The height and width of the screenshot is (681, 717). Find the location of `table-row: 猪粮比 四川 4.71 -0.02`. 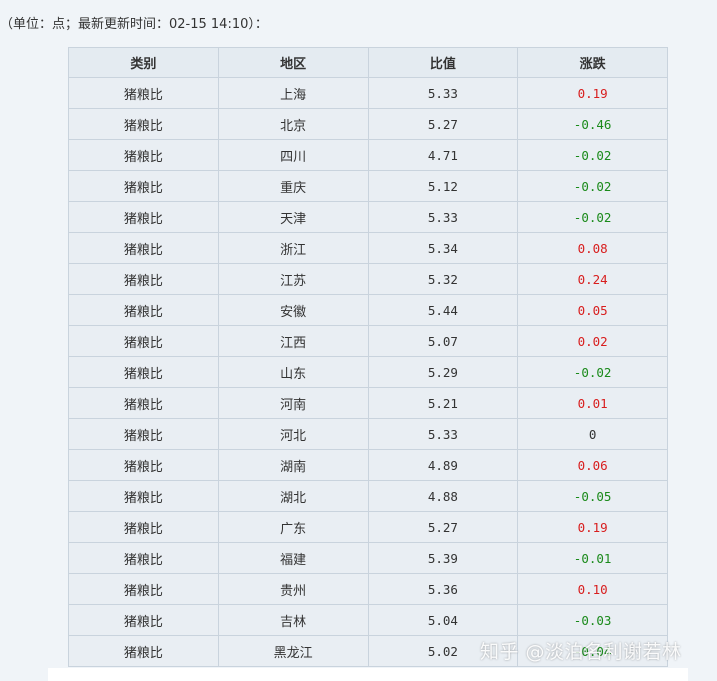

table-row: 猪粮比 四川 4.71 -0.02 is located at coordinates (368, 155).